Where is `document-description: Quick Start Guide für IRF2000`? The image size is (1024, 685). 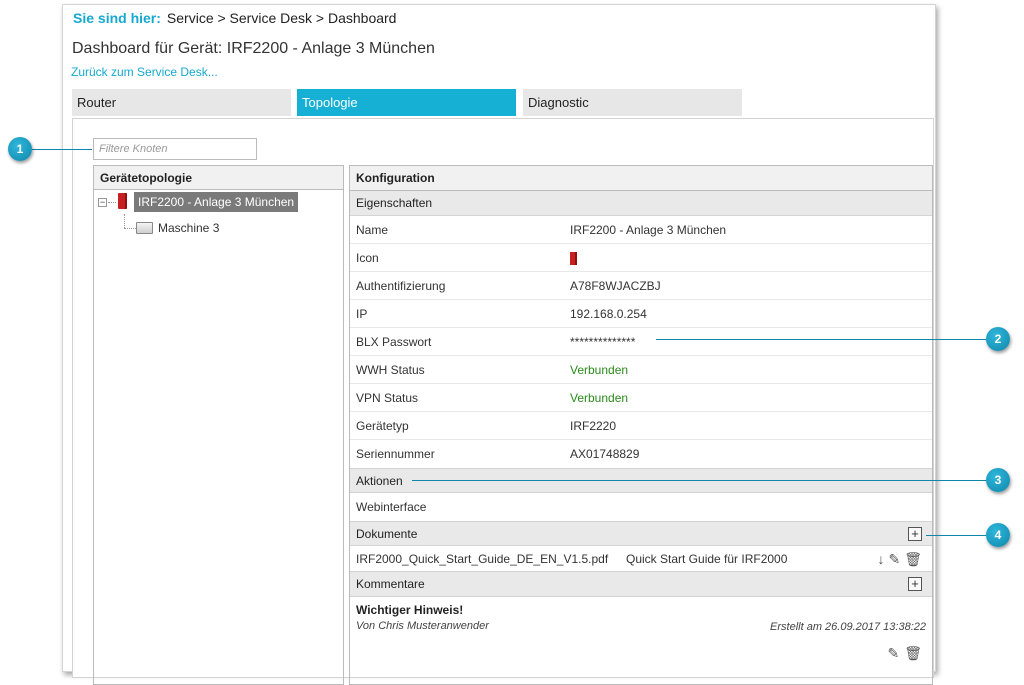 document-description: Quick Start Guide für IRF2000 is located at coordinates (707, 559).